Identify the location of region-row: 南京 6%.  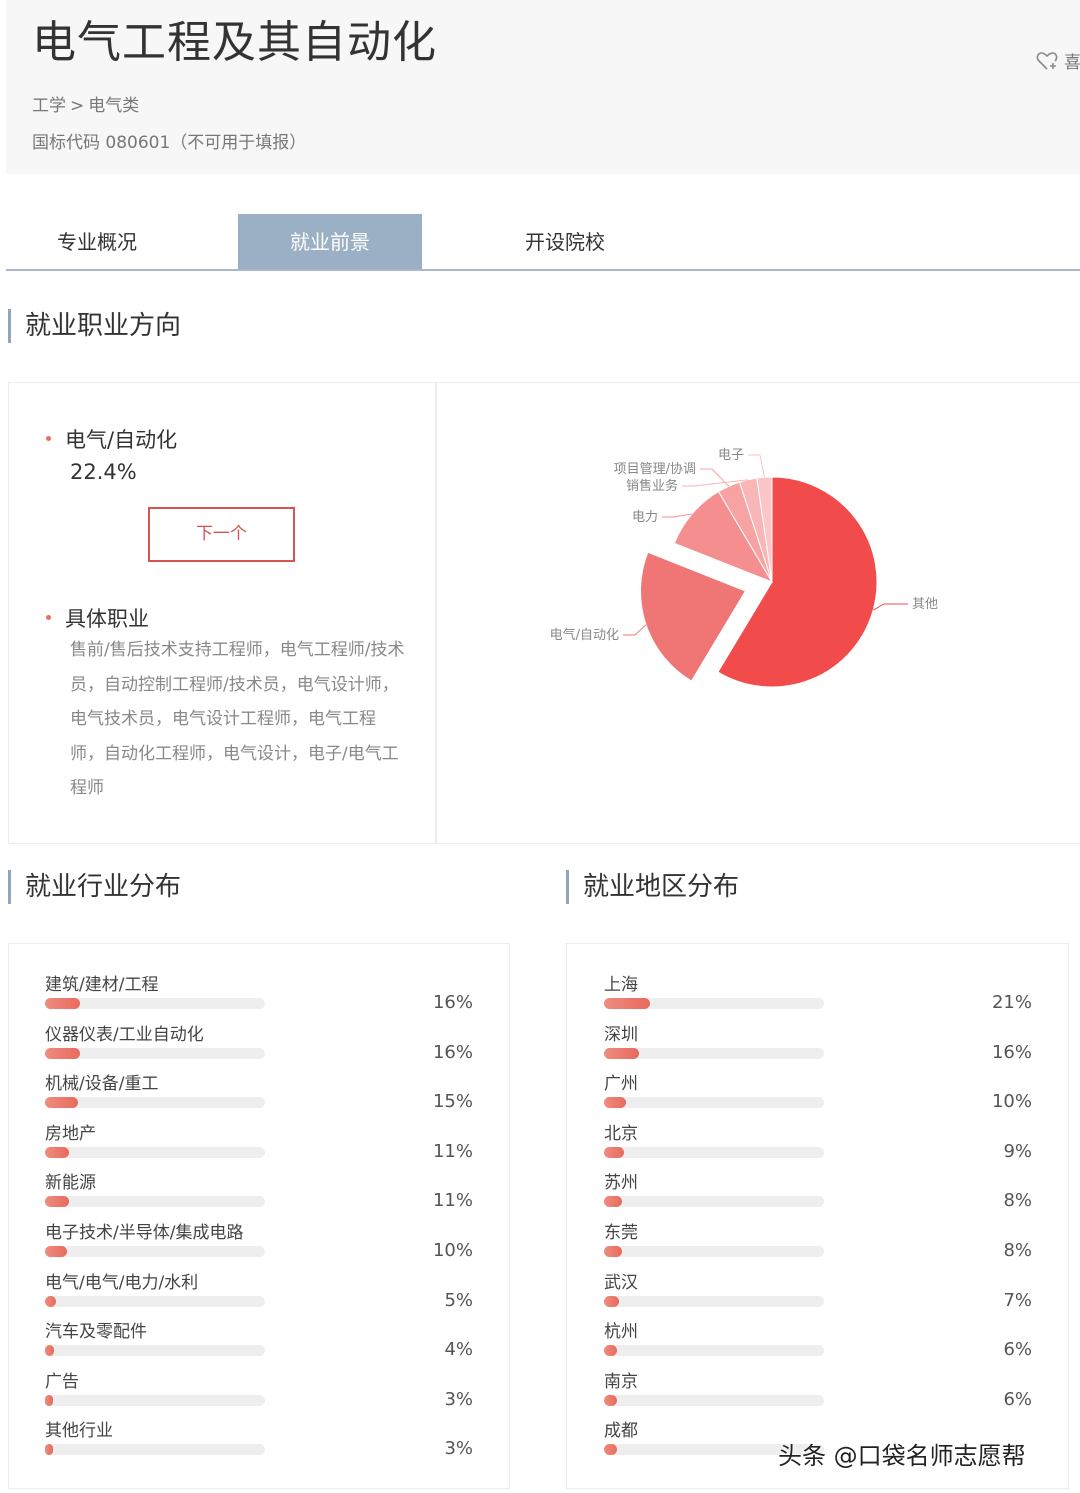
(818, 1392).